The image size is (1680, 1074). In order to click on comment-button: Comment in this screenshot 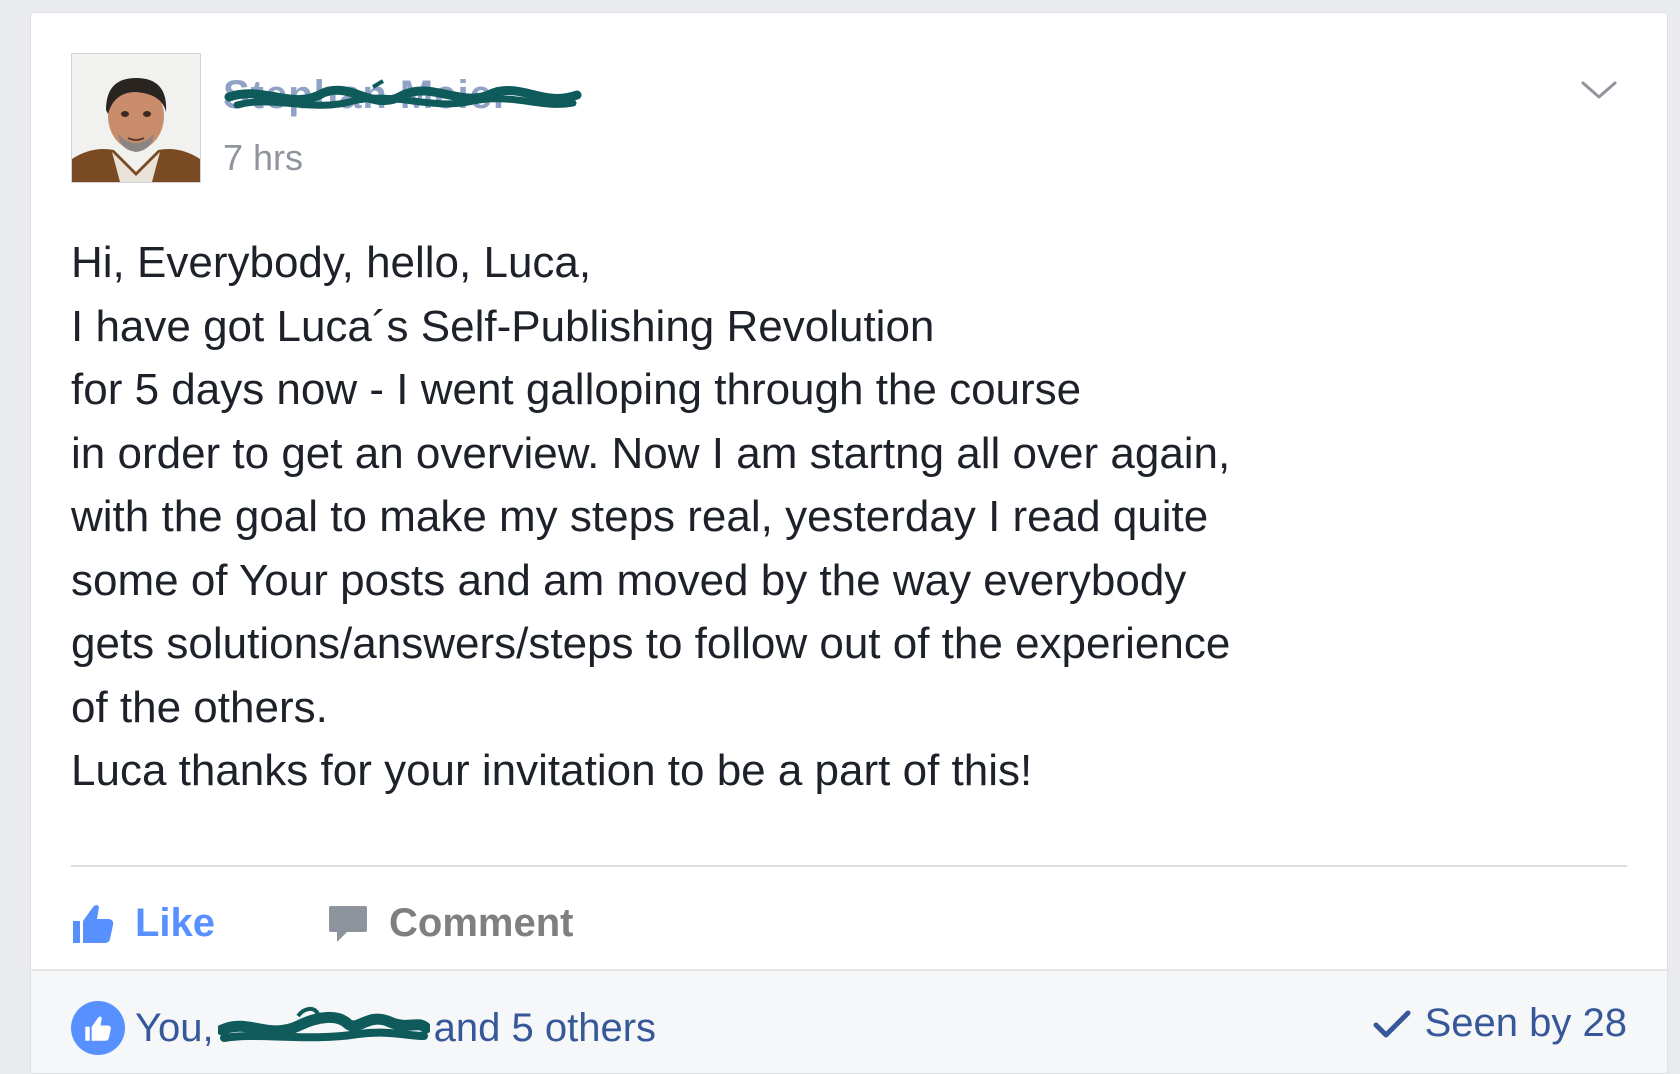, I will do `click(450, 923)`.